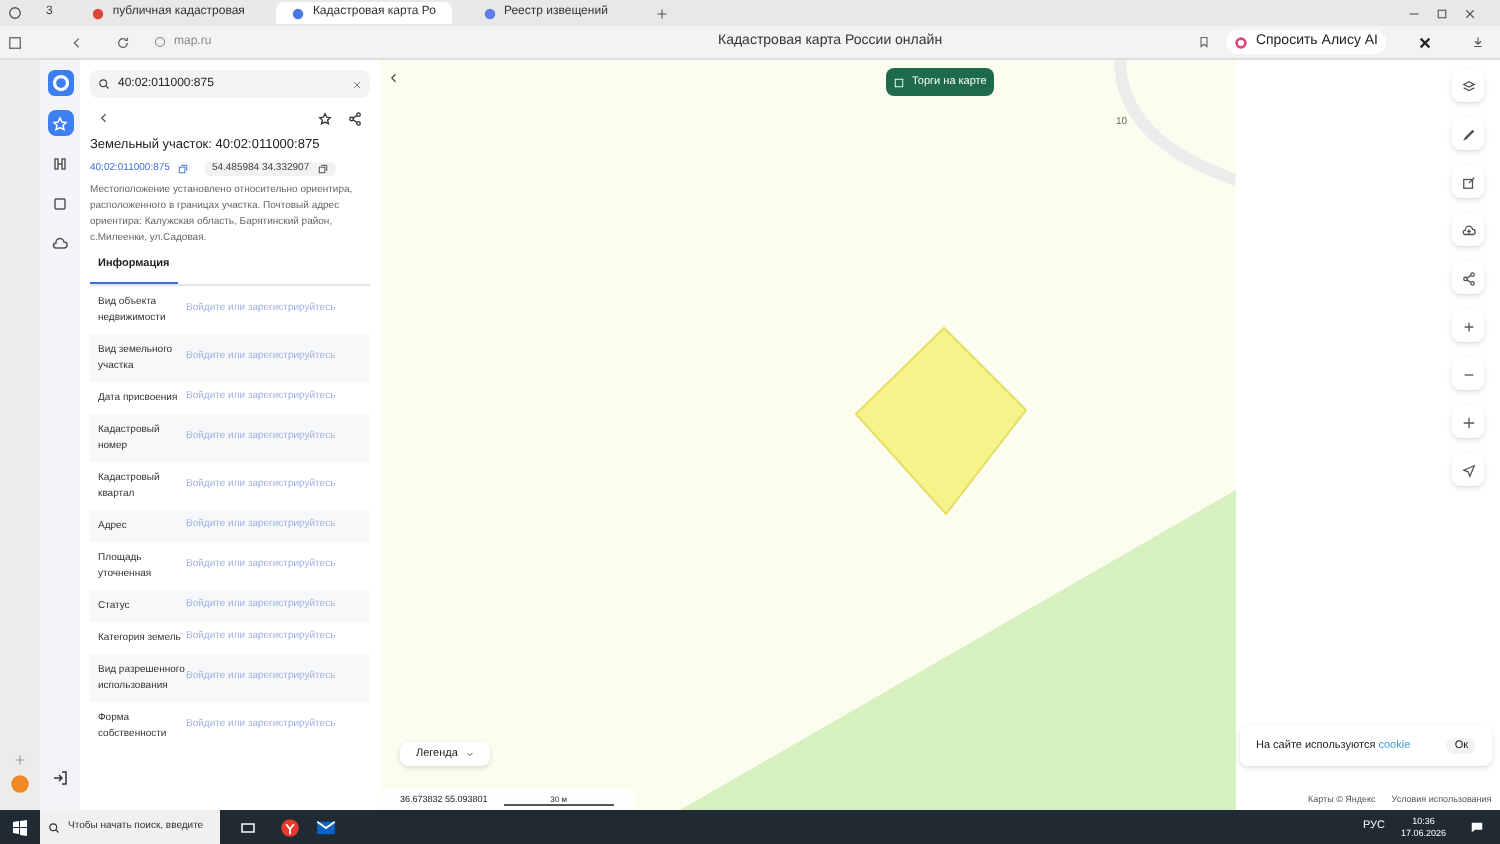  Describe the element at coordinates (326, 827) in the screenshot. I see `mail-app-icon` at that location.